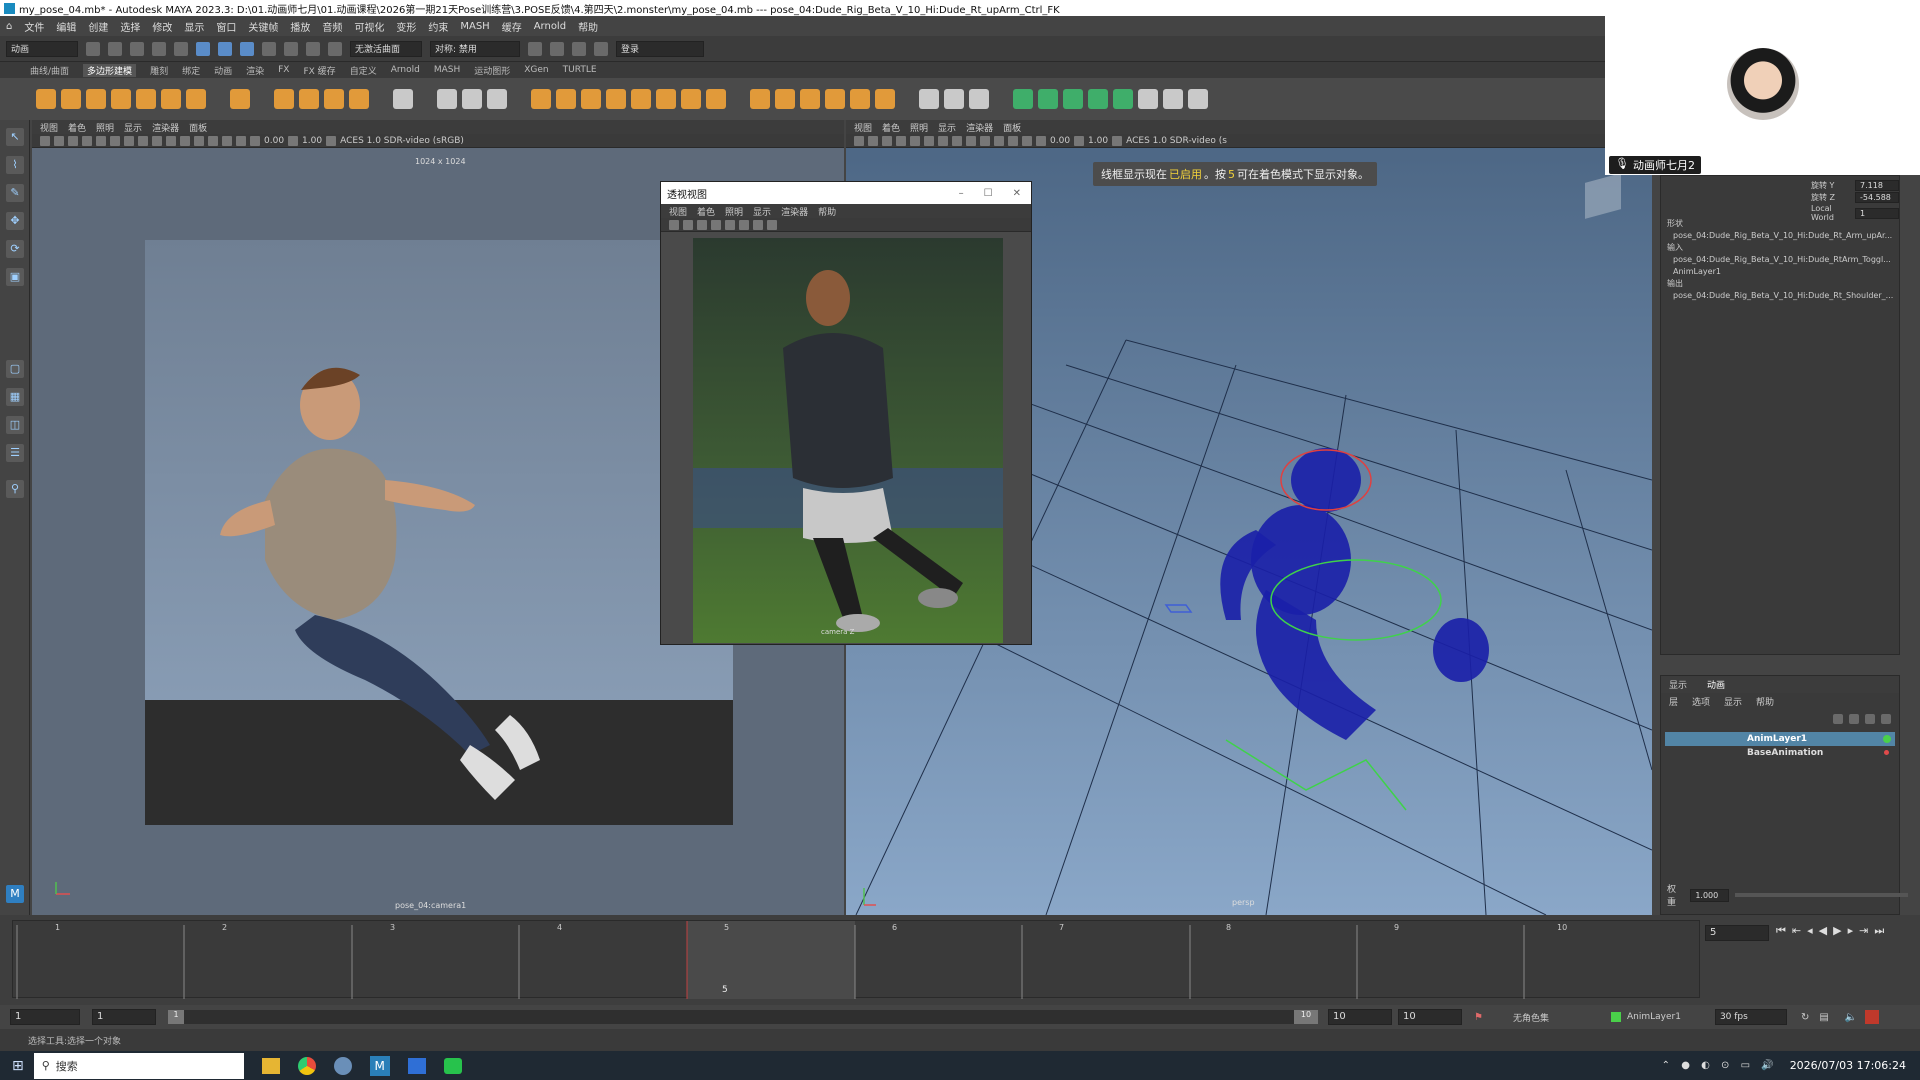 This screenshot has width=1920, height=1080. What do you see at coordinates (284, 99) in the screenshot?
I see `sweep-mesh-icon` at bounding box center [284, 99].